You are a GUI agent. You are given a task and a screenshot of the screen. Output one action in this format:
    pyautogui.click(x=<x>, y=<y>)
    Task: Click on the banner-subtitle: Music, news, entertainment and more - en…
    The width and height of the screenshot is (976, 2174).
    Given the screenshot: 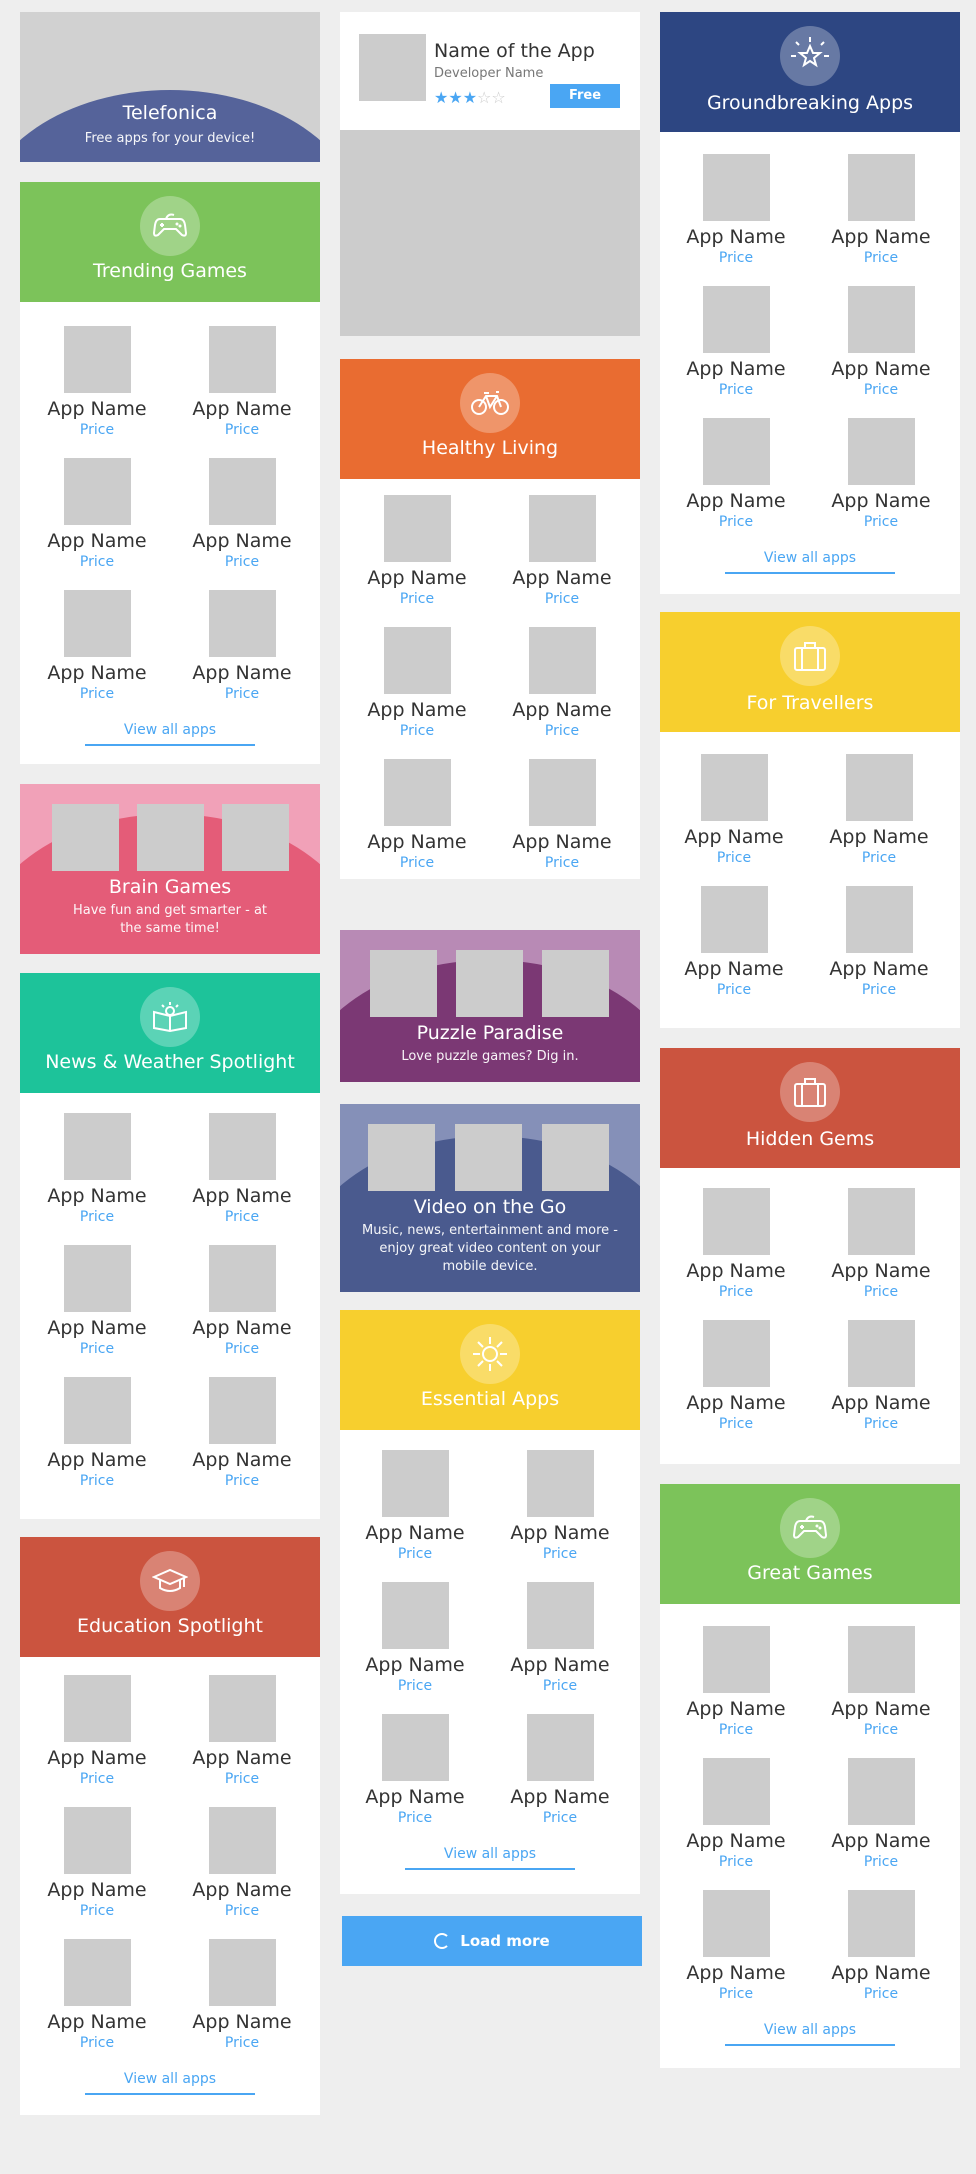 What is the action you would take?
    pyautogui.click(x=490, y=1248)
    